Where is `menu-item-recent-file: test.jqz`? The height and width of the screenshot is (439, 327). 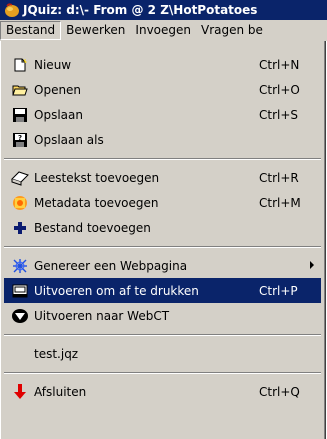
menu-item-recent-file: test.jqz is located at coordinates (162, 353).